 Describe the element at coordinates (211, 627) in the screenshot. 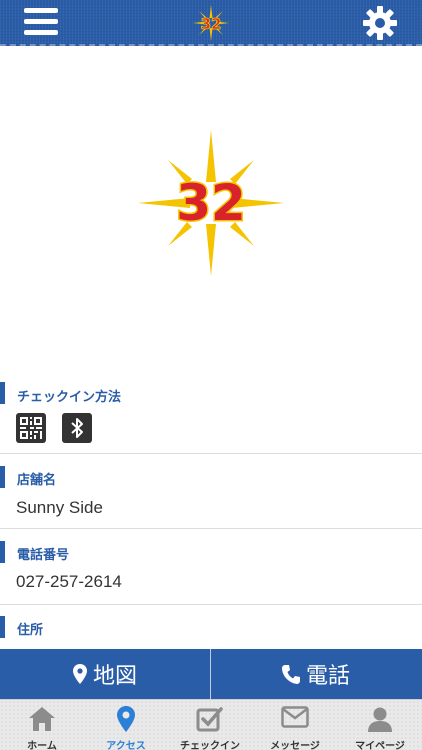

I see `address-section: 住所` at that location.